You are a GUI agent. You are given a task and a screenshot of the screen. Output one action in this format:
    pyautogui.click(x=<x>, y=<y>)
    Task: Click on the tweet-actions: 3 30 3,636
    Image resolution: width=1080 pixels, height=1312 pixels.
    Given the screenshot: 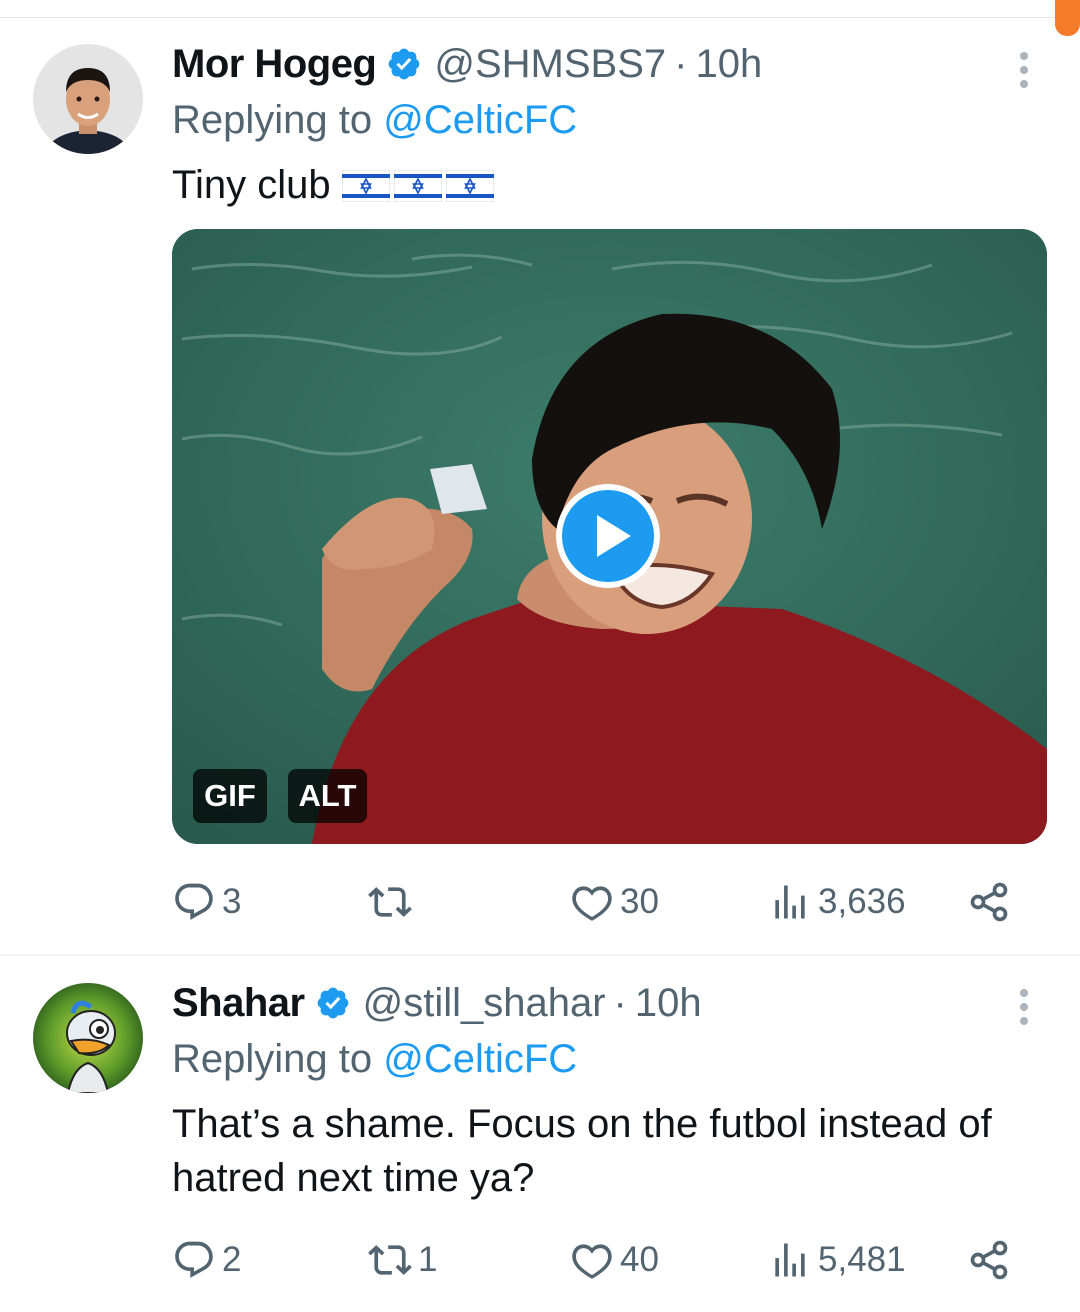 What is the action you would take?
    pyautogui.click(x=597, y=902)
    